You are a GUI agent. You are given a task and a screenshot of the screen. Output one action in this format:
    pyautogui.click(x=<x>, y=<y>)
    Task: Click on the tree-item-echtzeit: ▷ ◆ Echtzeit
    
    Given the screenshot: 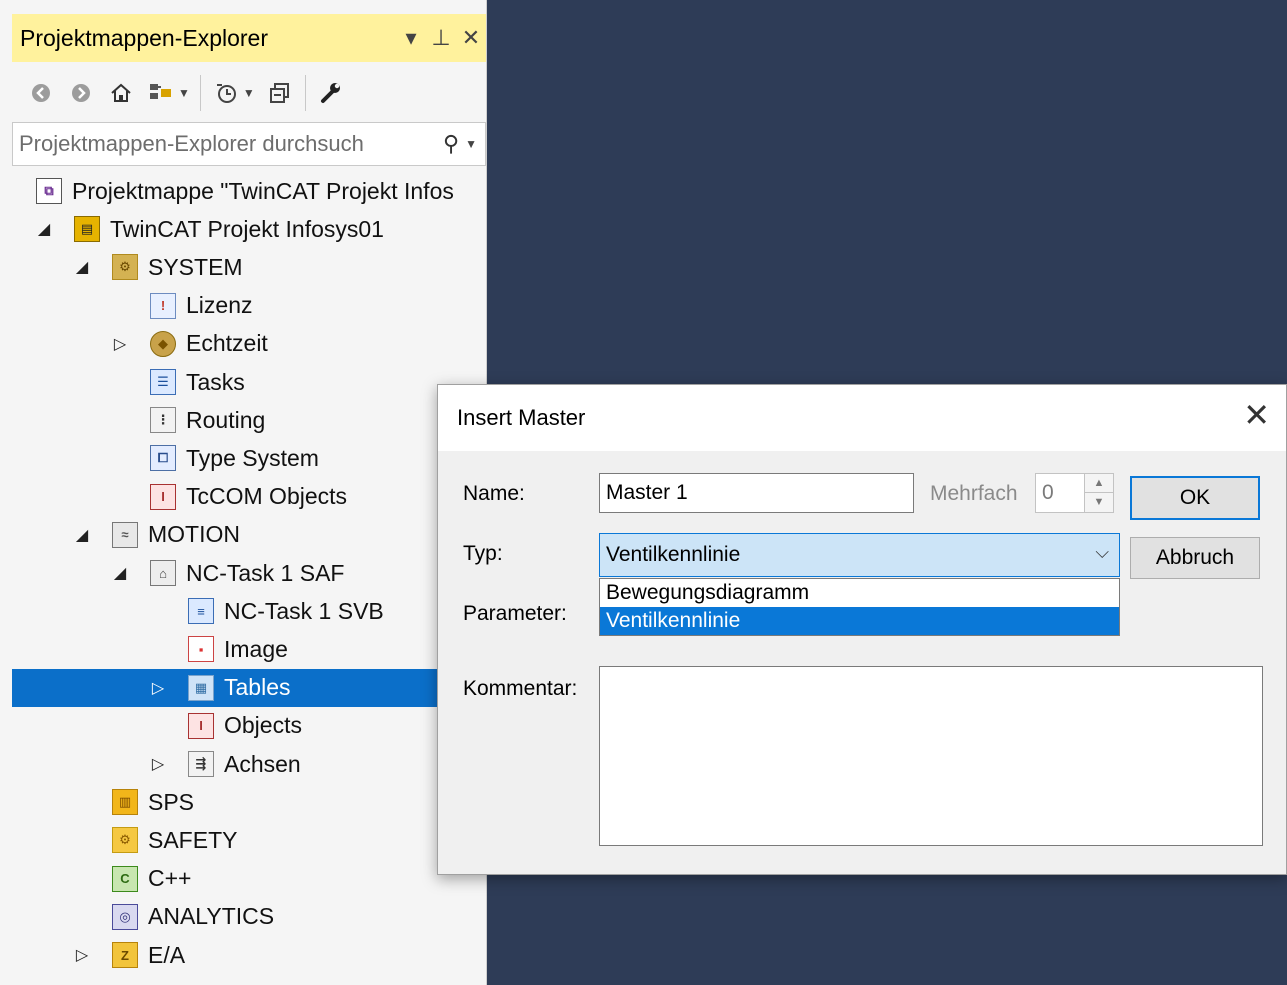 What is the action you would take?
    pyautogui.click(x=249, y=344)
    